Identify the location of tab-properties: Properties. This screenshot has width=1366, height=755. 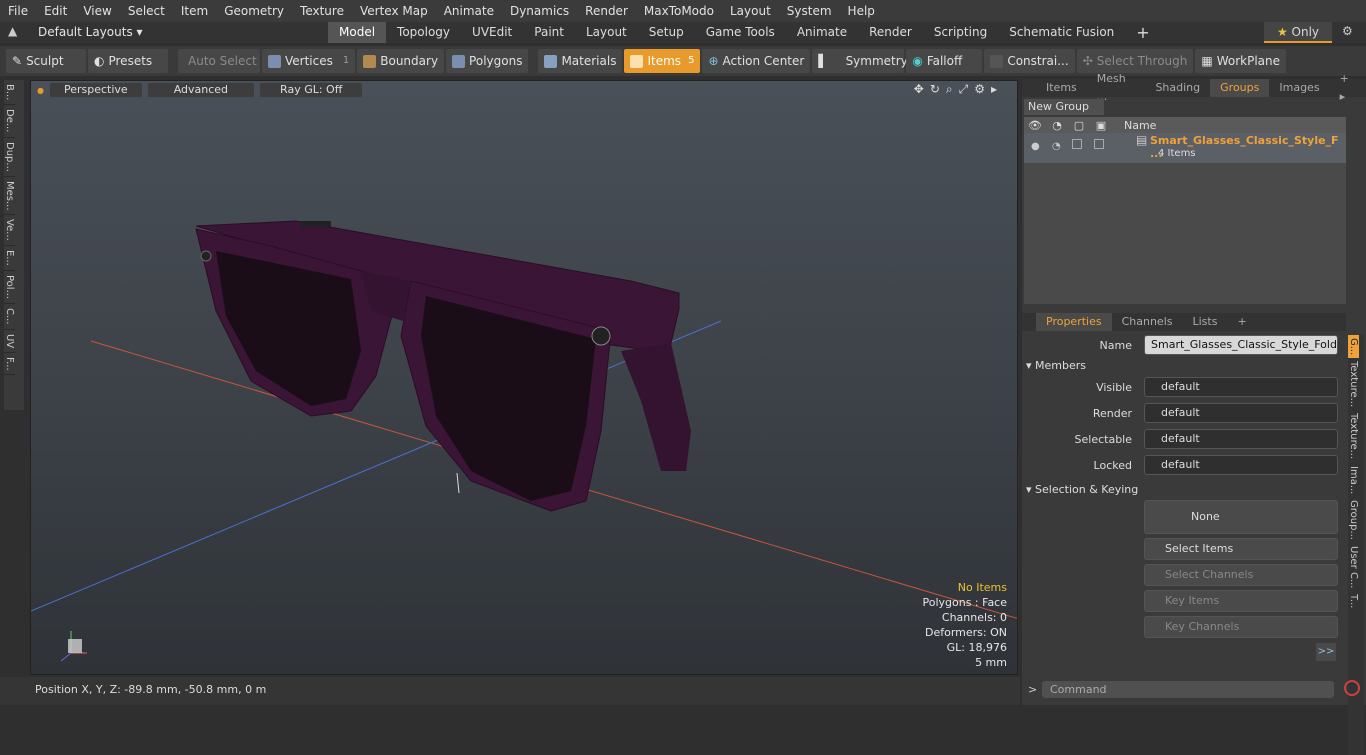
(1074, 322).